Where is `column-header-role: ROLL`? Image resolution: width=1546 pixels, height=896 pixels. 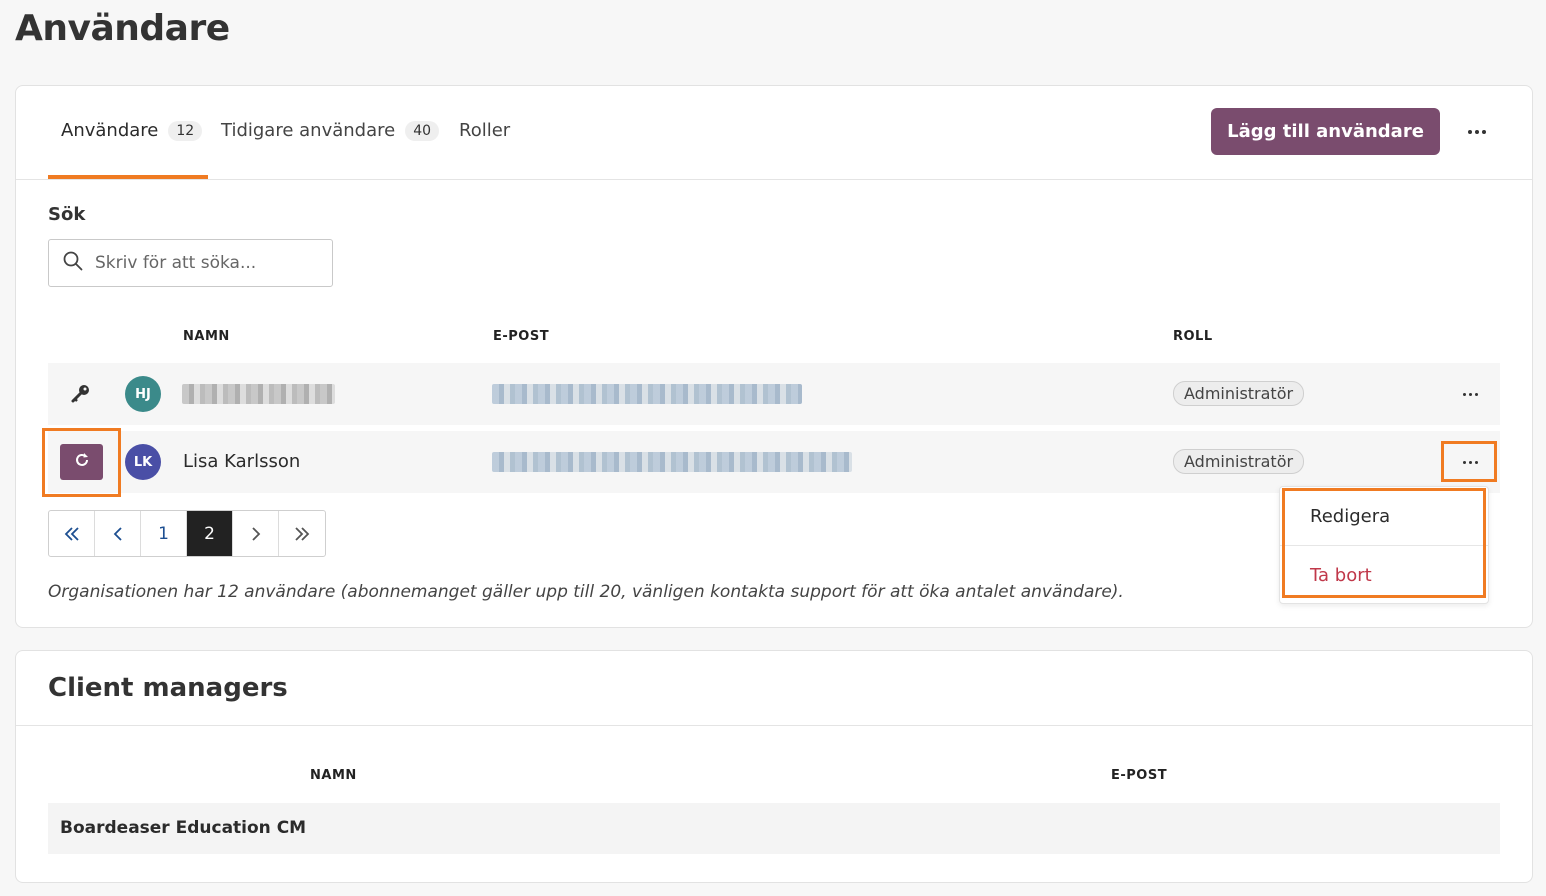
column-header-role: ROLL is located at coordinates (1193, 336).